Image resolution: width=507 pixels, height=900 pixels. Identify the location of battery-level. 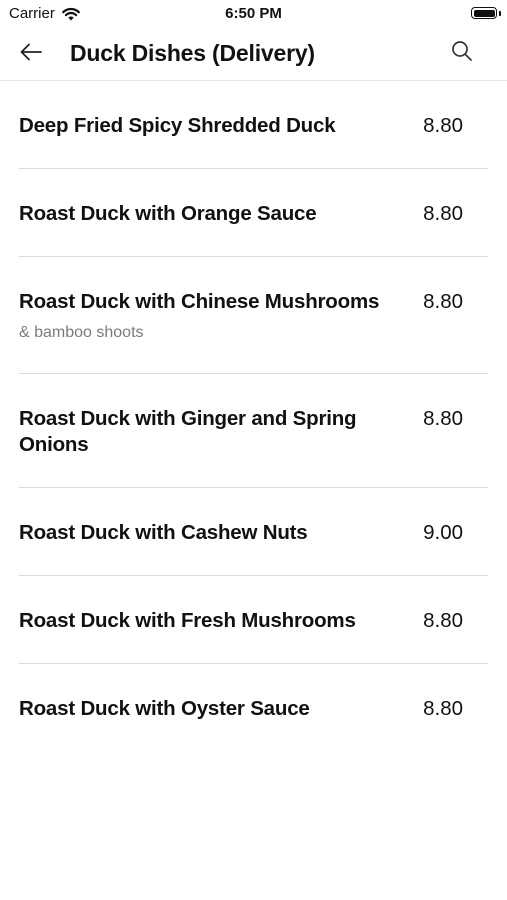
(484, 13).